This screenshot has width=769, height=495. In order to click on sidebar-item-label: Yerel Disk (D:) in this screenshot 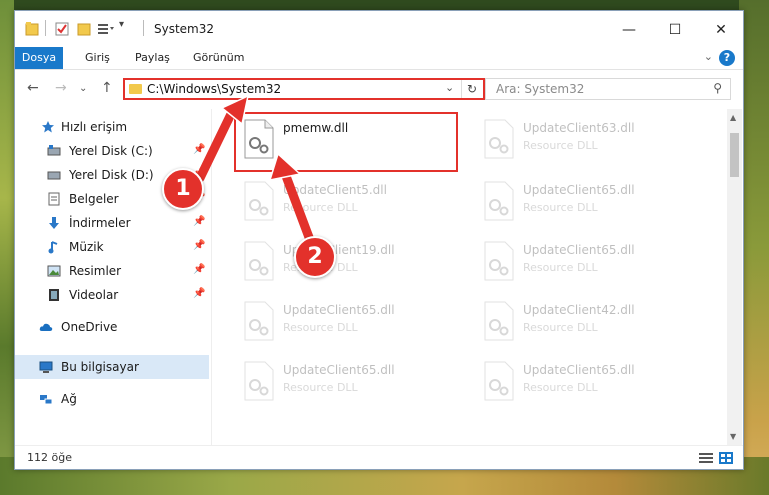, I will do `click(111, 175)`.